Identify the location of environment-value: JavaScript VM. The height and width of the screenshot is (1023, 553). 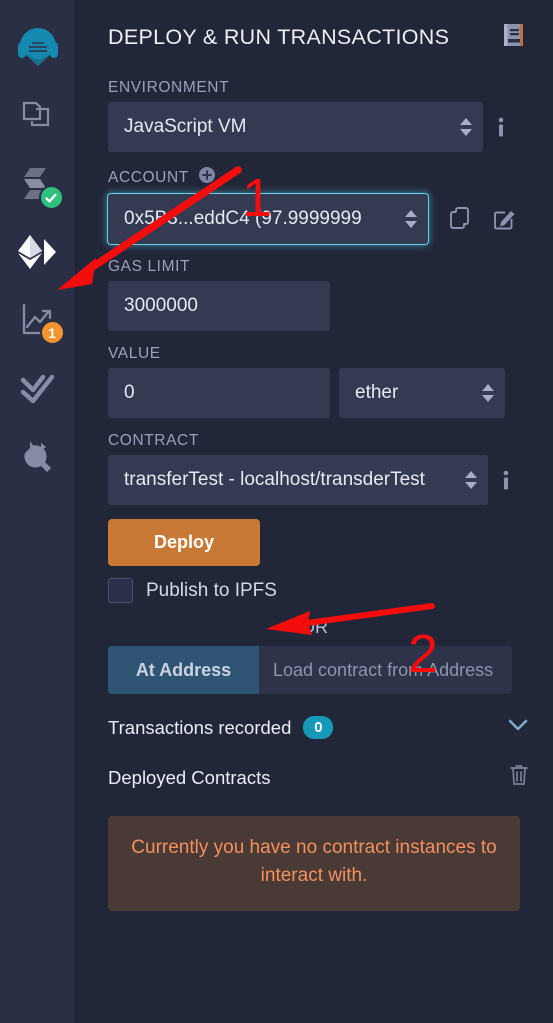
(185, 126).